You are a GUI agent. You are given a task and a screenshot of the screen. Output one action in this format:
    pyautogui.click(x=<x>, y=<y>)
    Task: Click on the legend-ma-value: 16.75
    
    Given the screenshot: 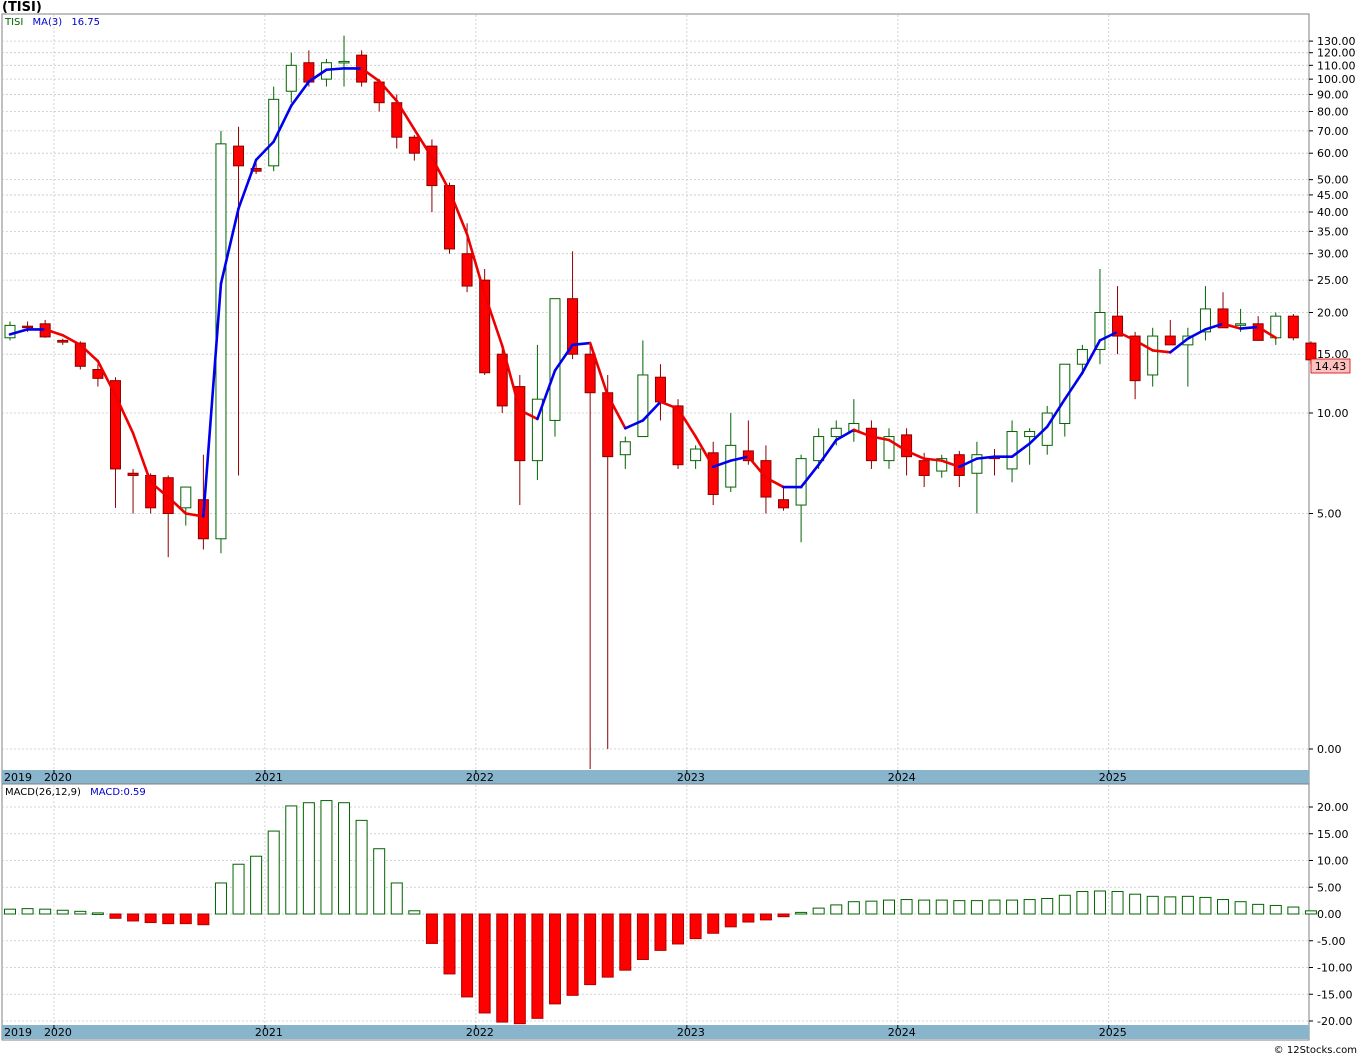 What is the action you would take?
    pyautogui.click(x=85, y=22)
    